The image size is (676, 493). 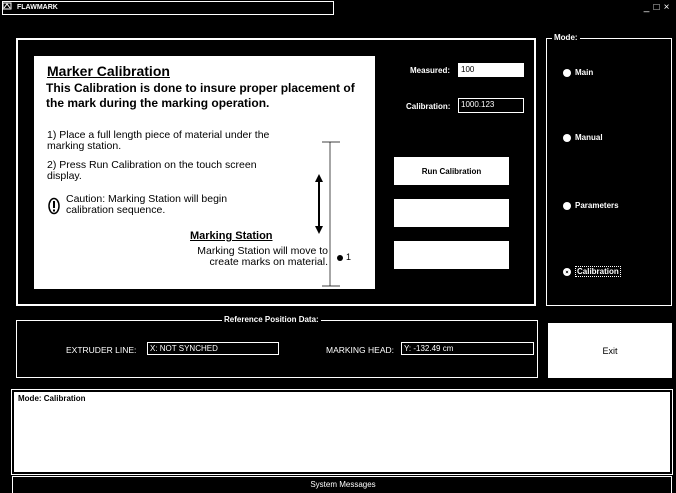 I want to click on mode-radio-calibration: Calibration, so click(x=592, y=271).